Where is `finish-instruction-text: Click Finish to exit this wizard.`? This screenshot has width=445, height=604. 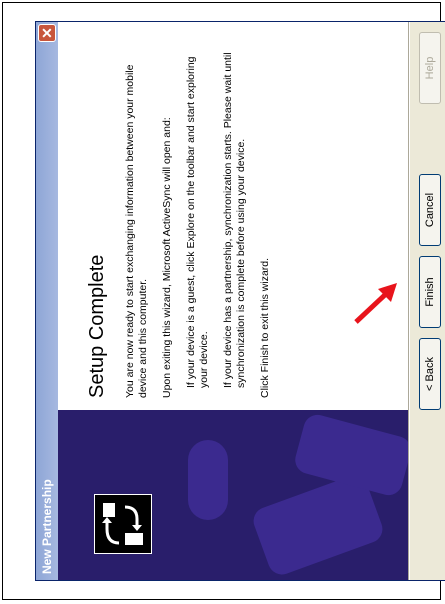 finish-instruction-text: Click Finish to exit this wizard. is located at coordinates (265, 327).